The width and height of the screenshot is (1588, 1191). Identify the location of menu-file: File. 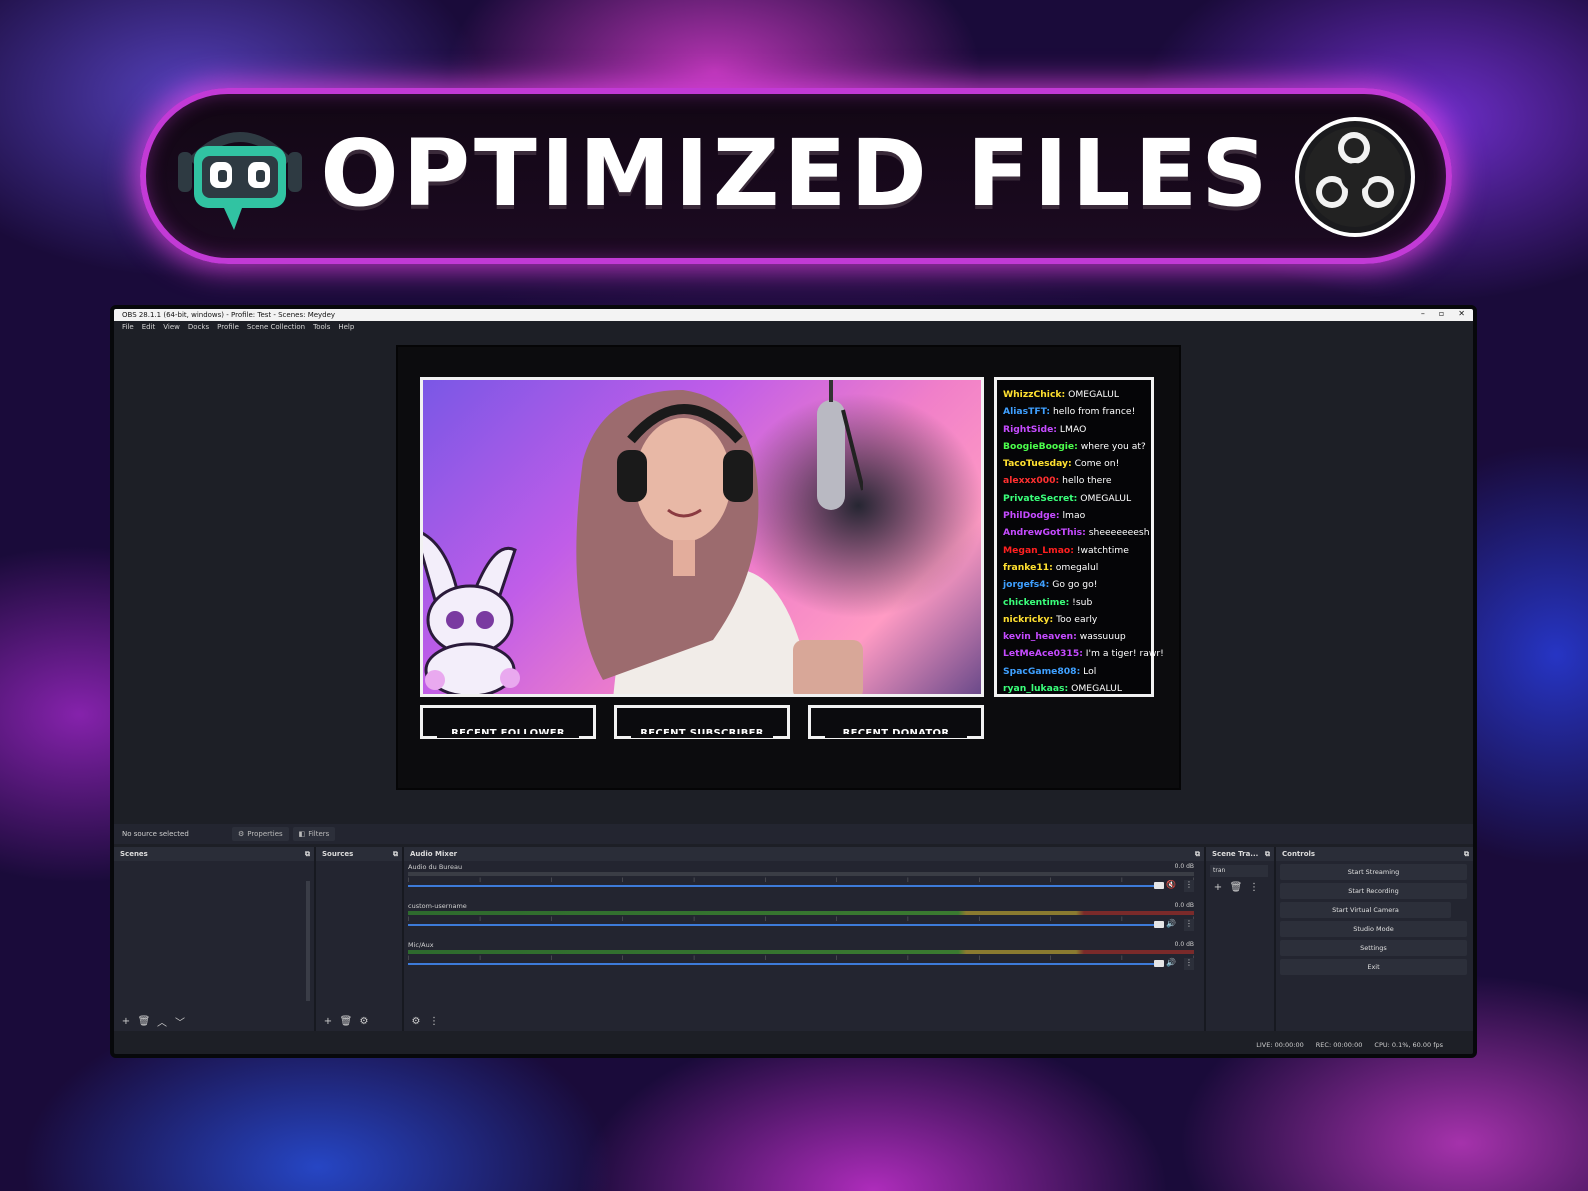
(128, 327).